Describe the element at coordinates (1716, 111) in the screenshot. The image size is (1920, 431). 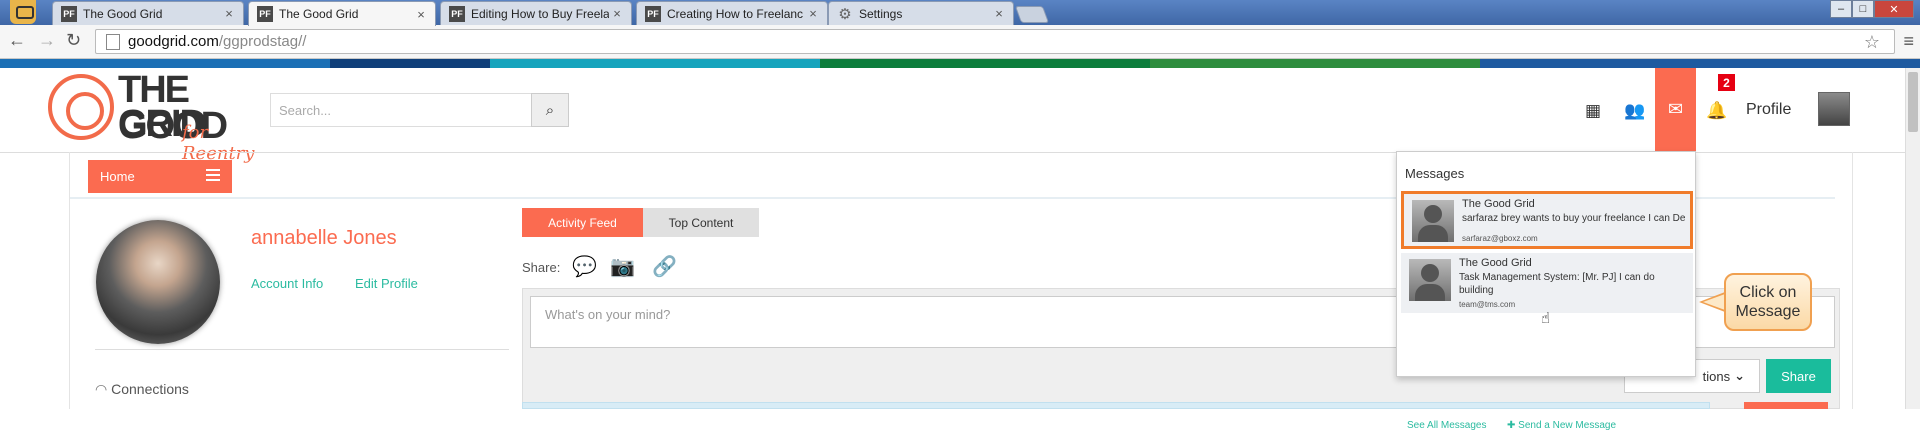
I see `bell-icon: 🔔` at that location.